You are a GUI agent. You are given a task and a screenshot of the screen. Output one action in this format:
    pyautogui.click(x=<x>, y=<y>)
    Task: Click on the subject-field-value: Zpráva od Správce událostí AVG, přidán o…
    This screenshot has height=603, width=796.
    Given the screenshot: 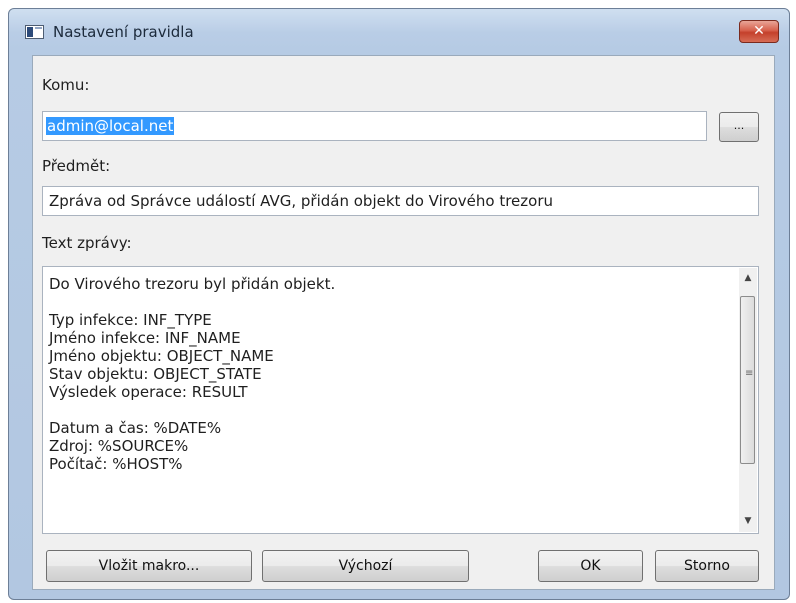 What is the action you would take?
    pyautogui.click(x=301, y=201)
    